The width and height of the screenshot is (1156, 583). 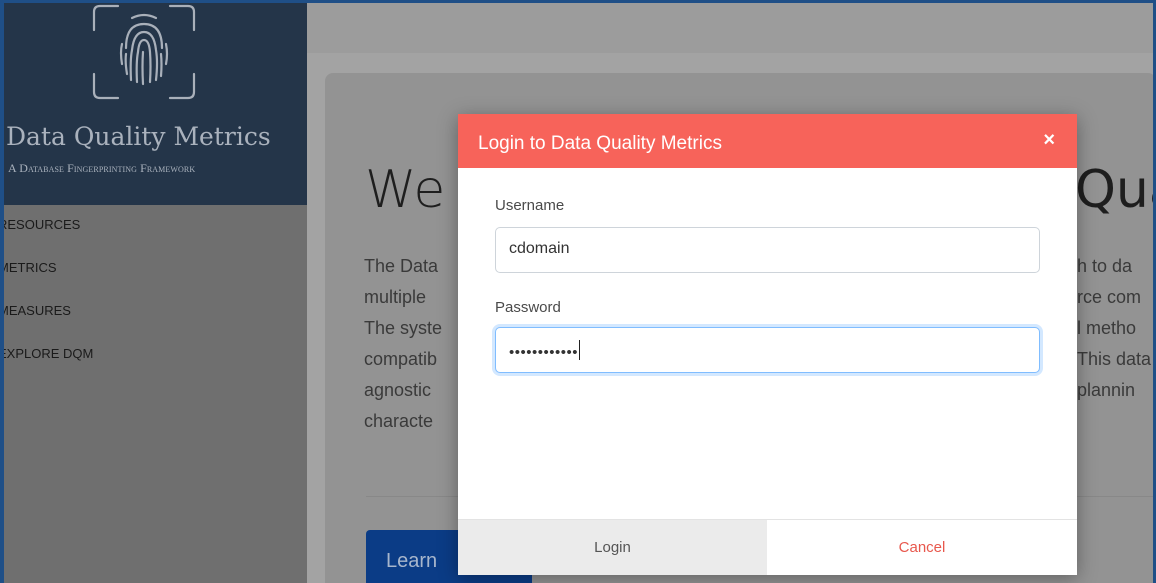 What do you see at coordinates (600, 143) in the screenshot?
I see `modal-title: Login to Data Quality Metrics` at bounding box center [600, 143].